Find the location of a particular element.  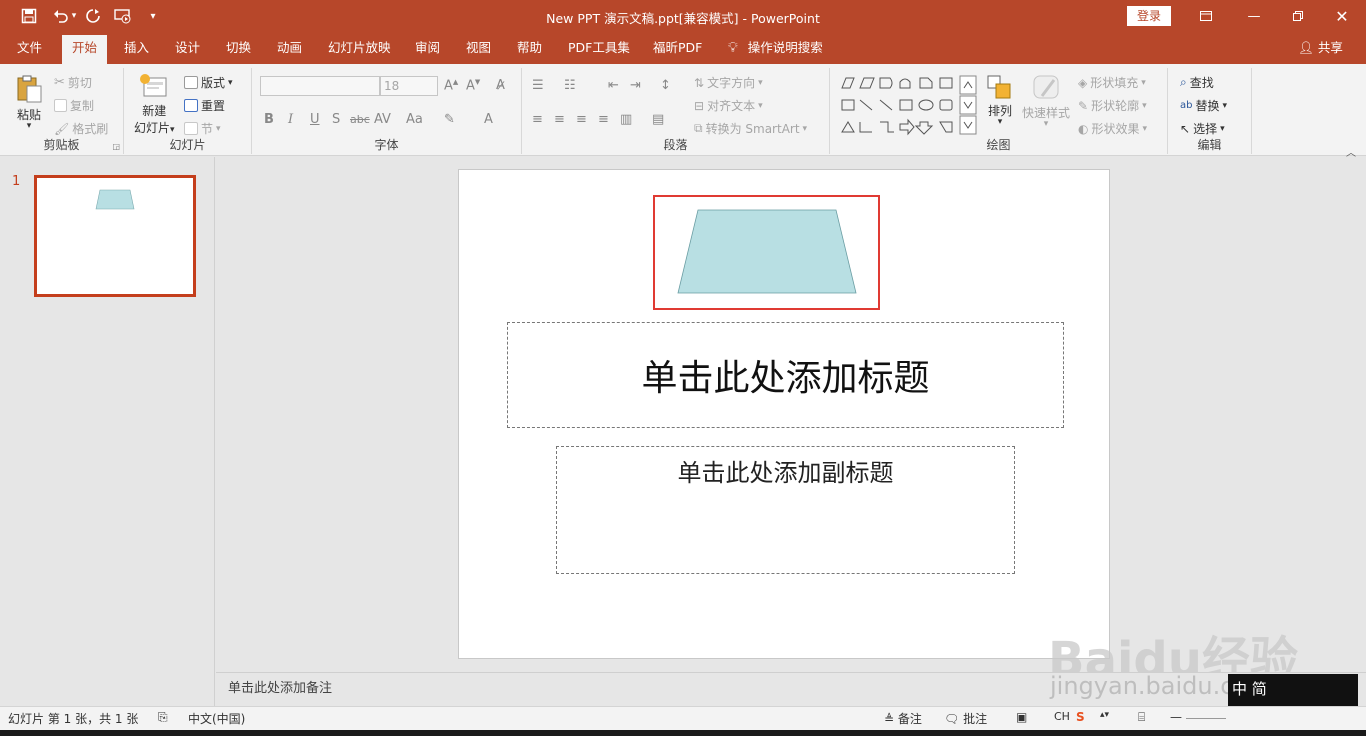

format-painter-button: 🖌︎ 格式刷 is located at coordinates (81, 128).